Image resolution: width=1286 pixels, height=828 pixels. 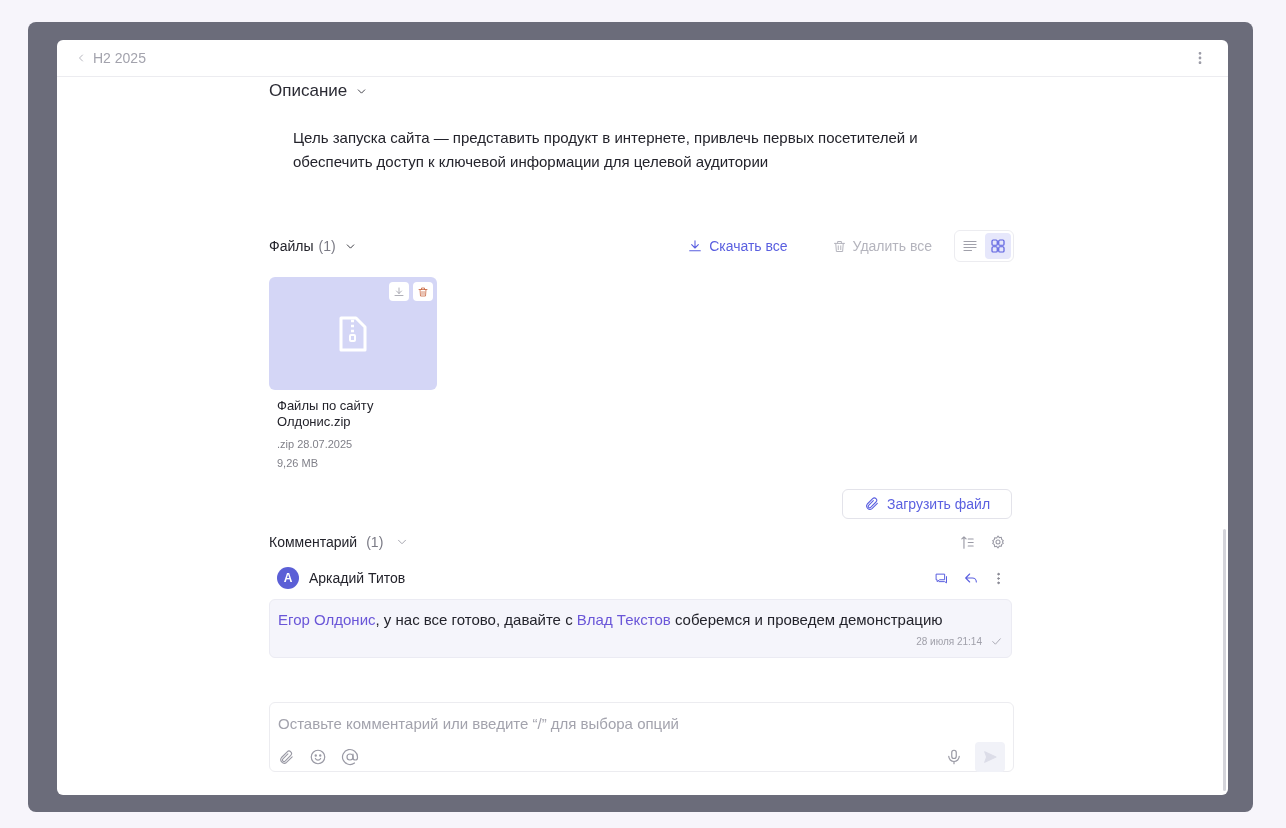 I want to click on zip-file-icon, so click(x=353, y=333).